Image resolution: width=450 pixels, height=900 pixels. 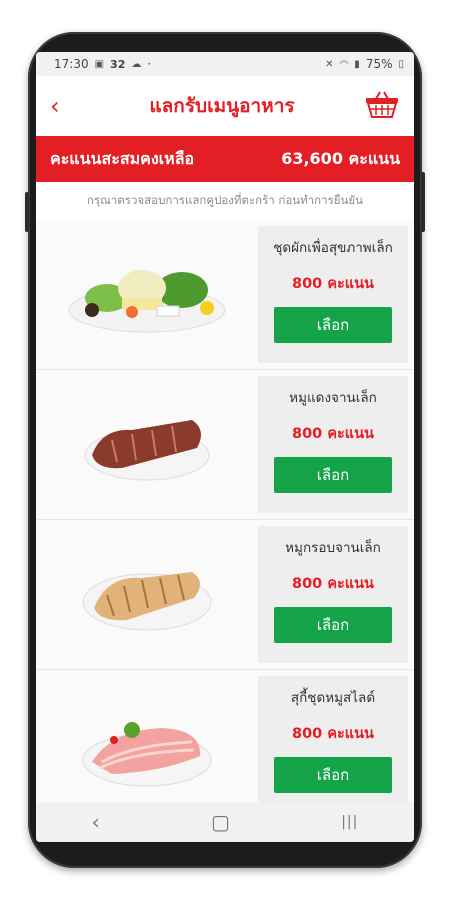 I want to click on list-item: ชุดผักเพื่อสุขภาพเล็ก 800 คะแนน เลือก, so click(x=225, y=295).